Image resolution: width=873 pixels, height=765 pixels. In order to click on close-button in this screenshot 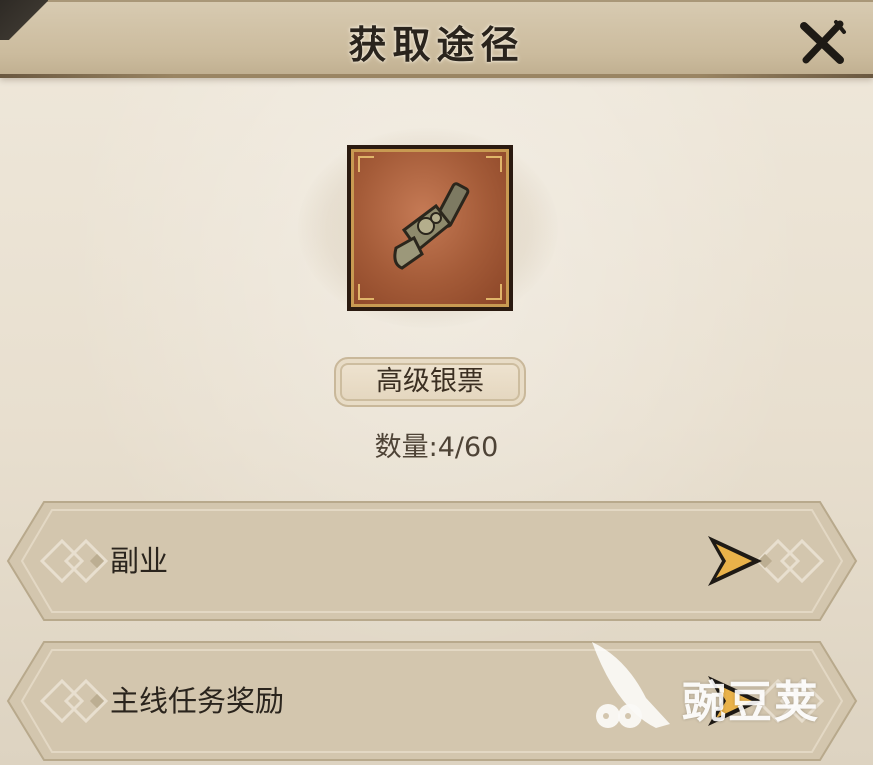, I will do `click(822, 42)`.